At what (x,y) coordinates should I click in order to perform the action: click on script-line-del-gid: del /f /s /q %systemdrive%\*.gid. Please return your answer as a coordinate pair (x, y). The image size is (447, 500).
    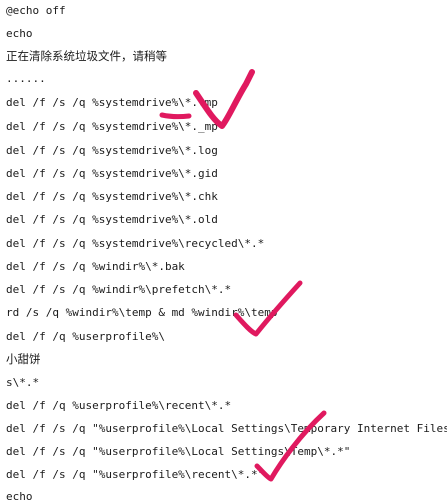
    Looking at the image, I should click on (112, 173).